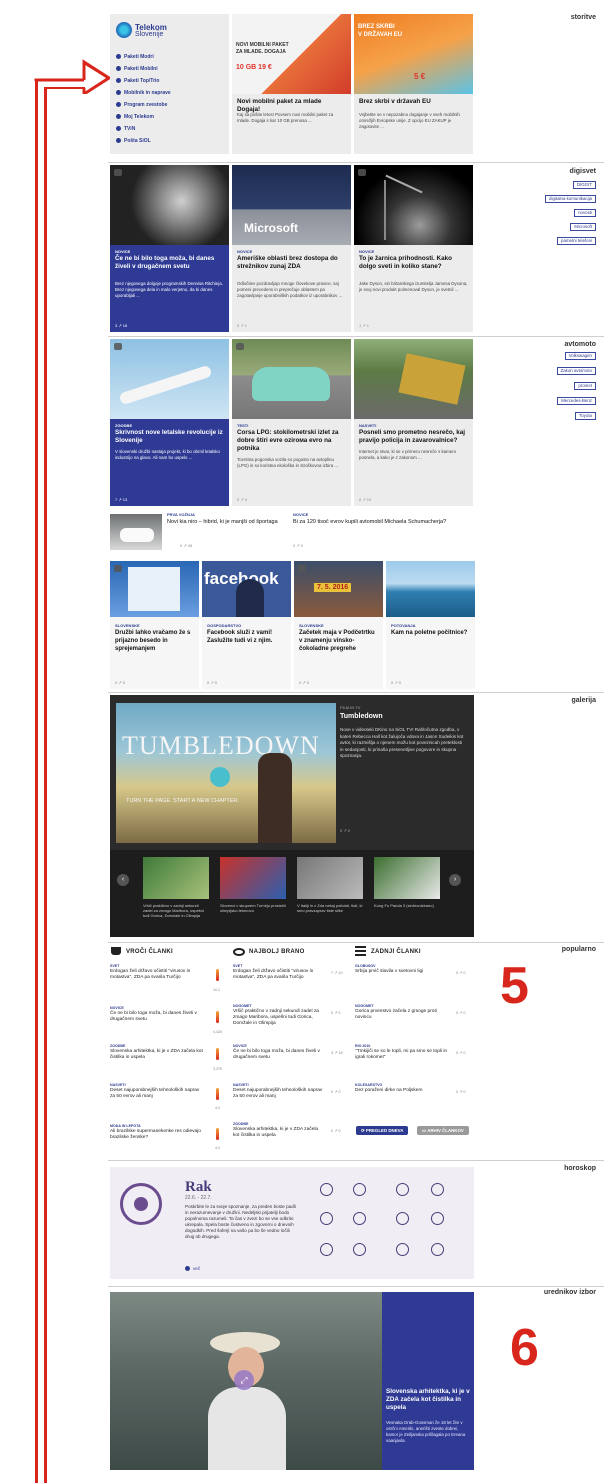 The image size is (604, 1483). I want to click on tag-pill: Toyota, so click(585, 416).